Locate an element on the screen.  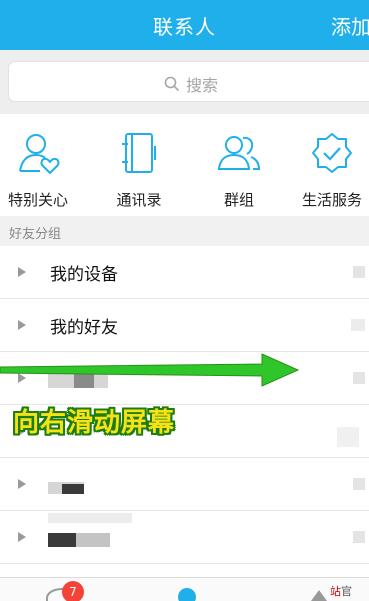
swipe-instruction: 向右滑动屏幕 is located at coordinates (94, 423).